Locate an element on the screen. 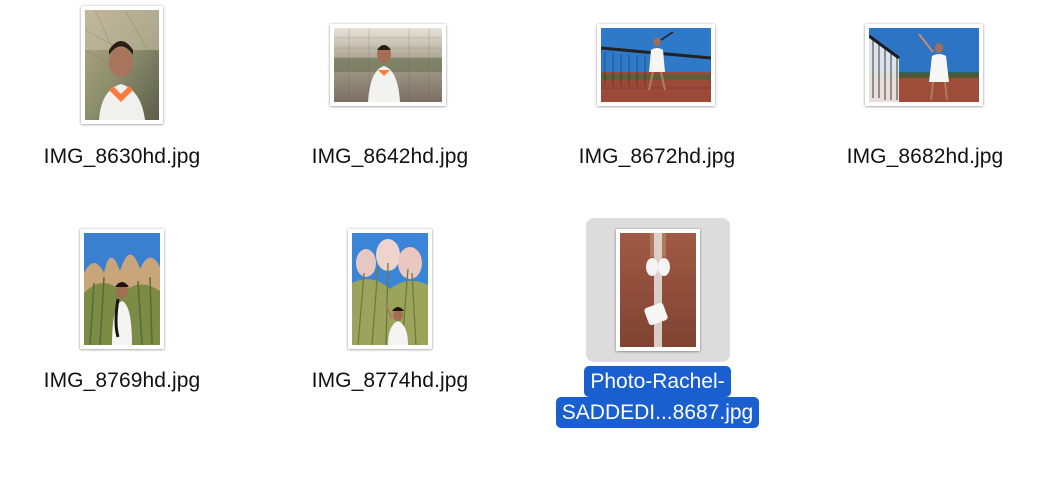 The height and width of the screenshot is (488, 1052). file-item: IMG_8630hd.jpg is located at coordinates (120, 100).